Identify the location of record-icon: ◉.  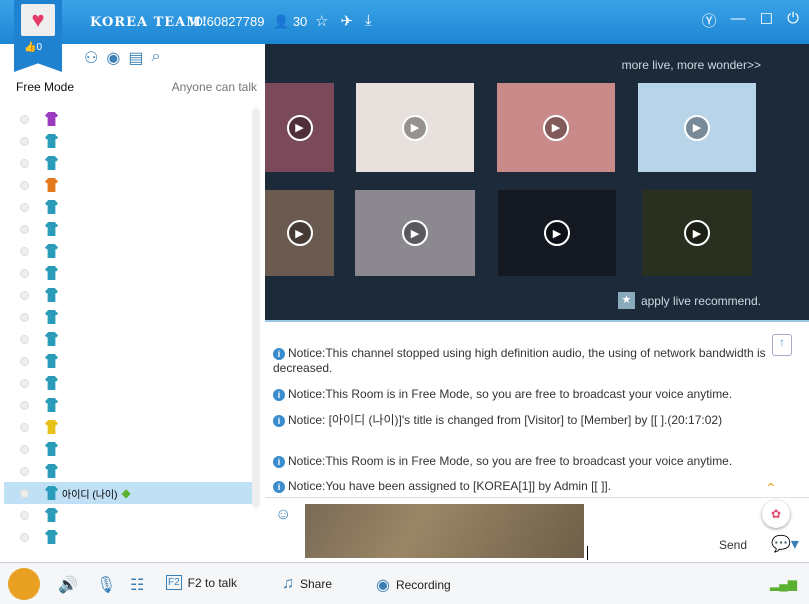
(383, 585).